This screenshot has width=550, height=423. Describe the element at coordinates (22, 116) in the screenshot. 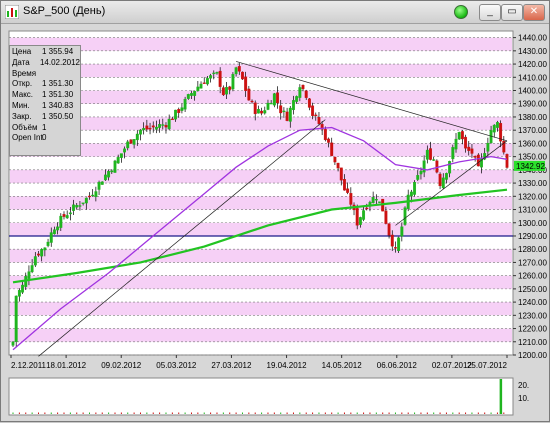

I see `info-label: Закр.` at that location.